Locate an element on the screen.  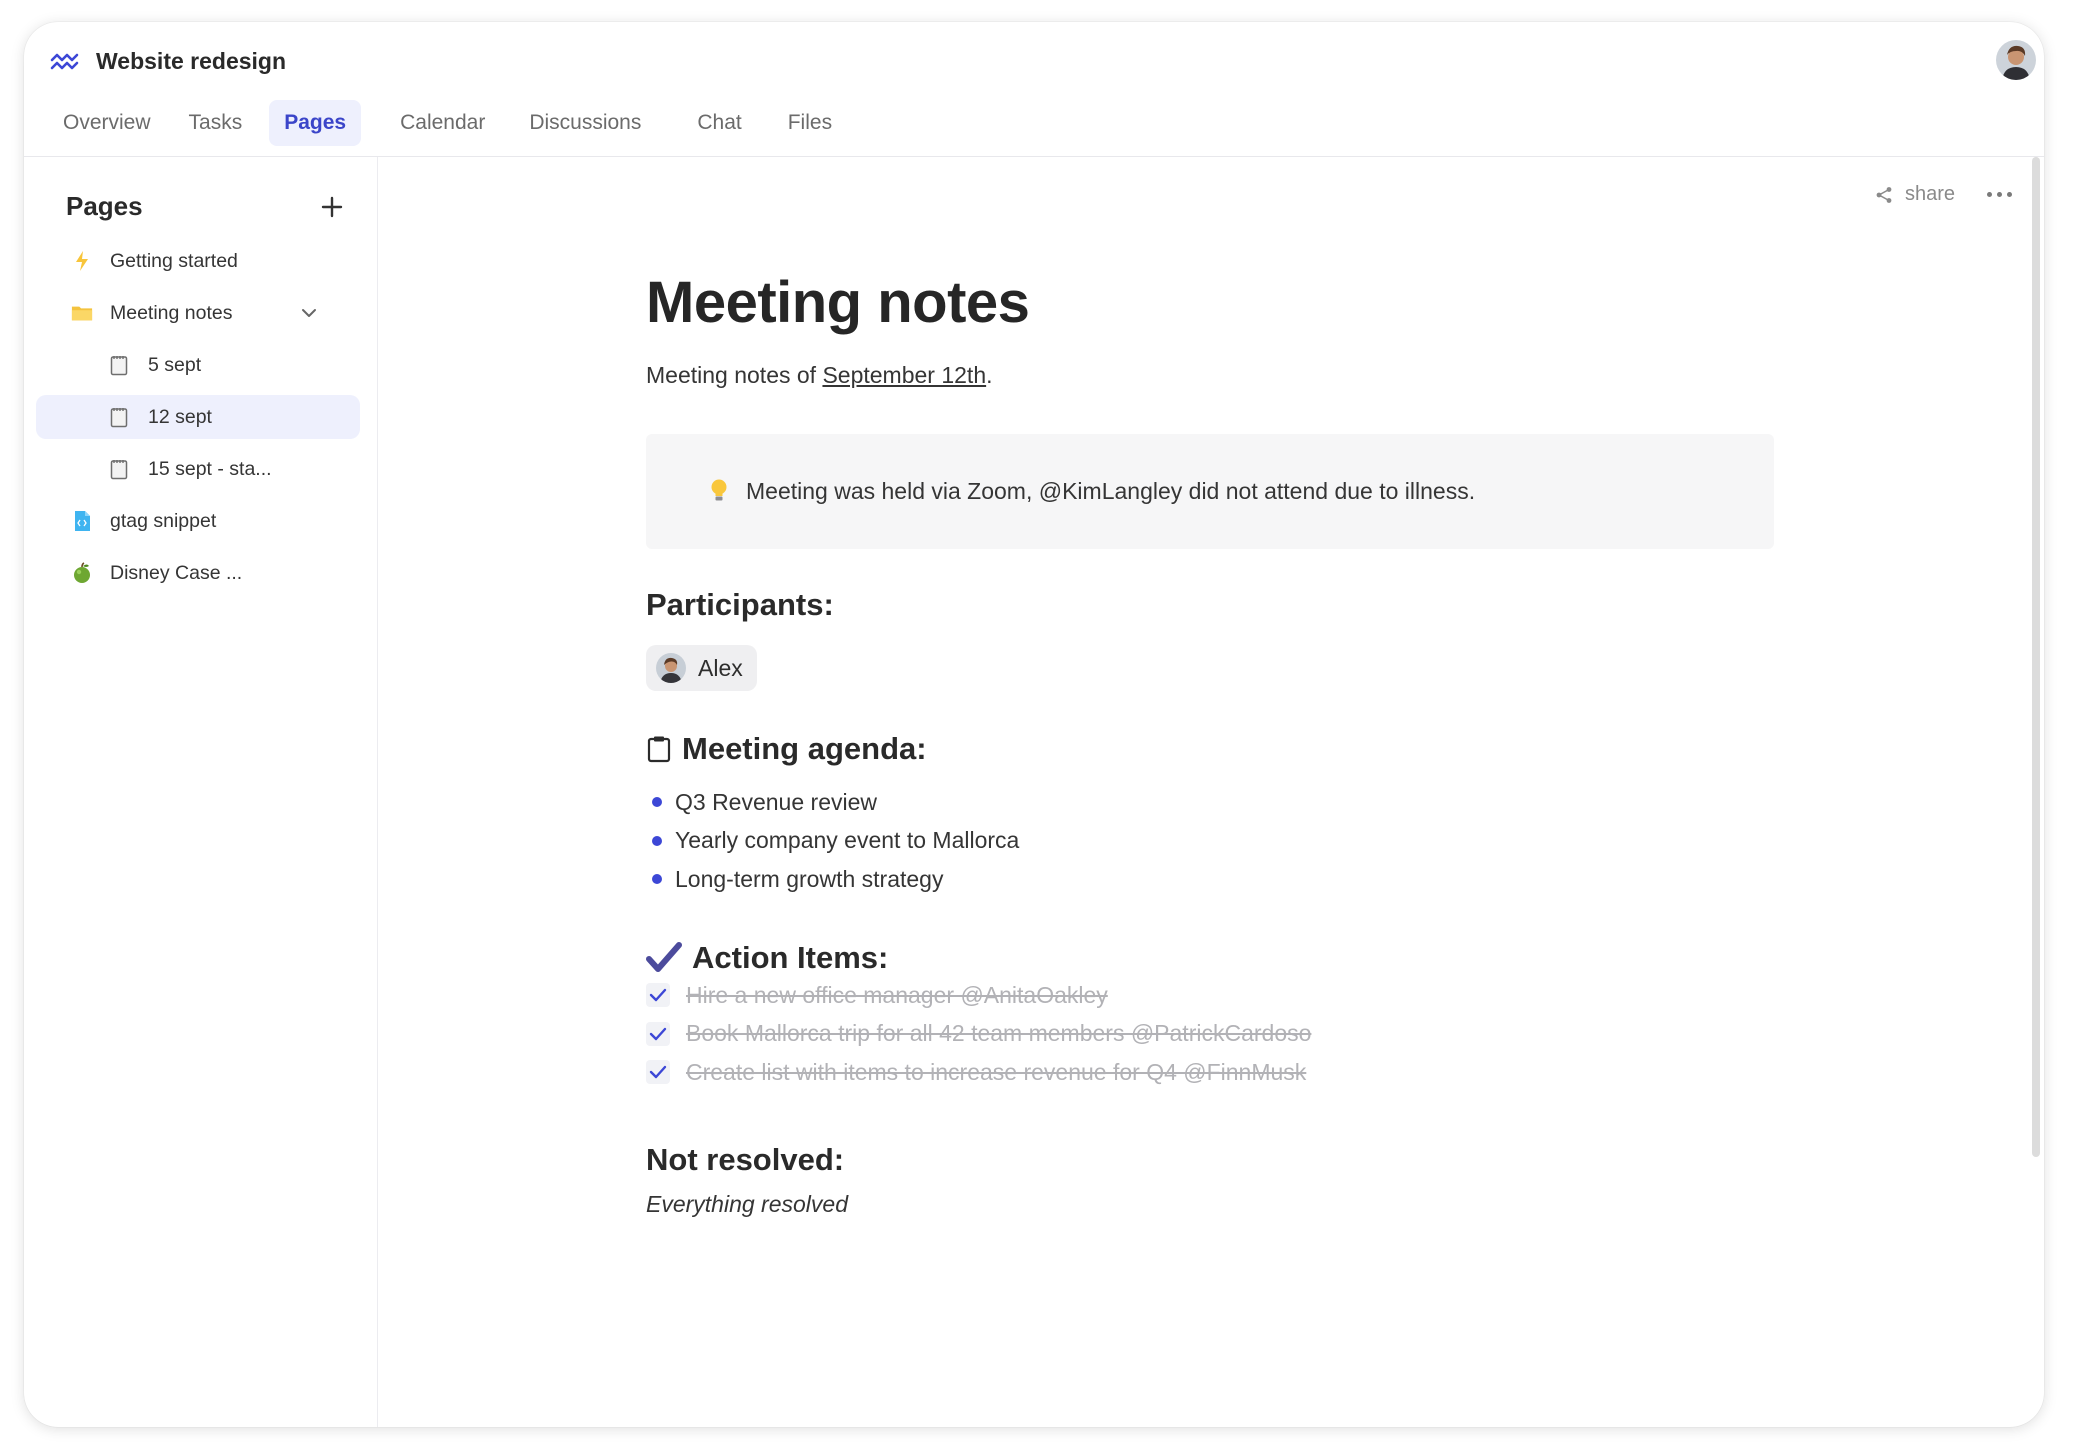
add-page-button is located at coordinates (332, 207).